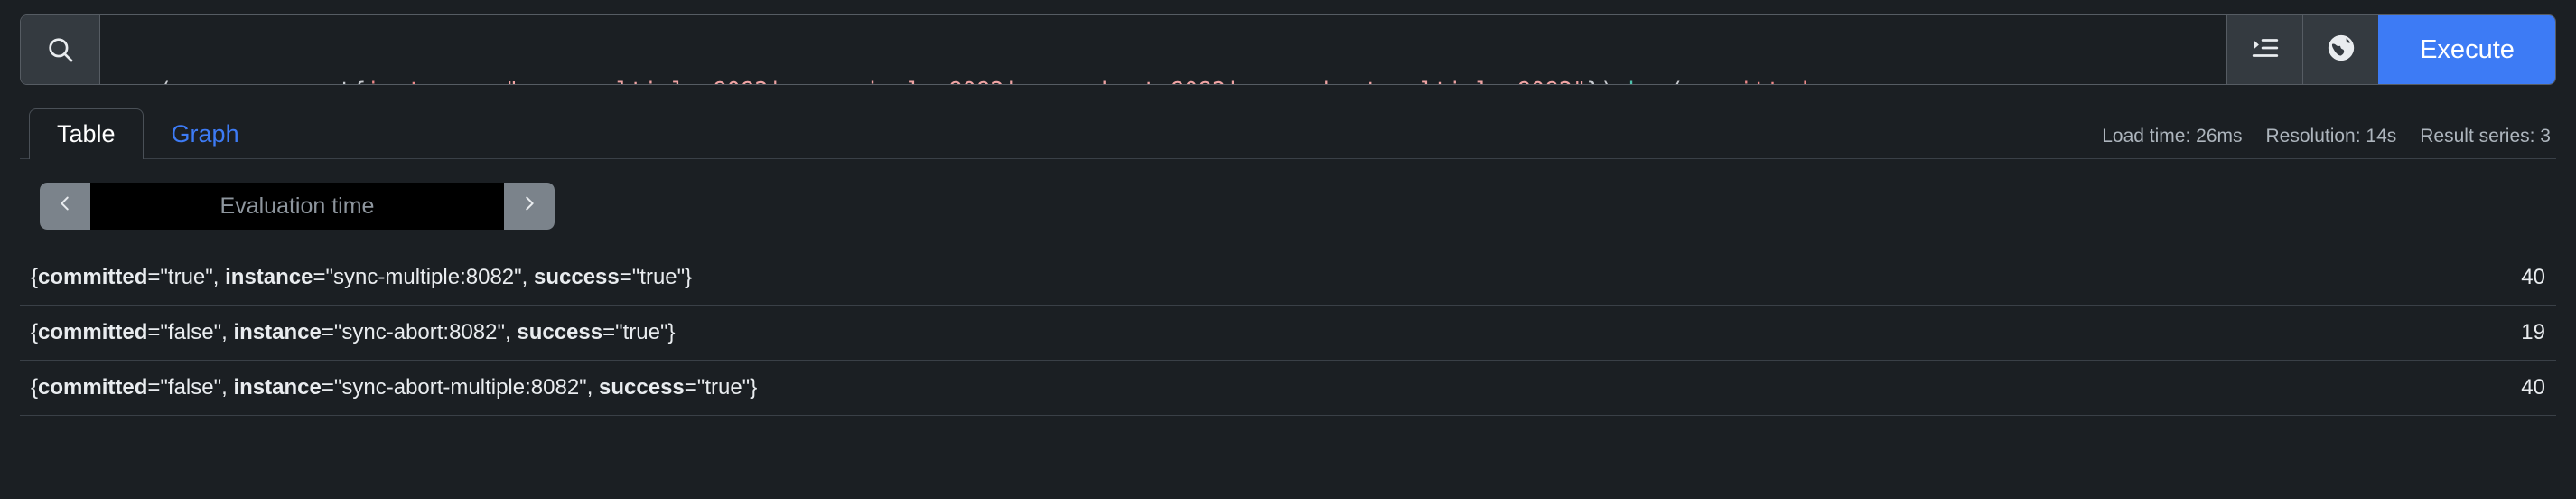 The image size is (2576, 499). I want to click on series-value-cell: 19, so click(2465, 333).